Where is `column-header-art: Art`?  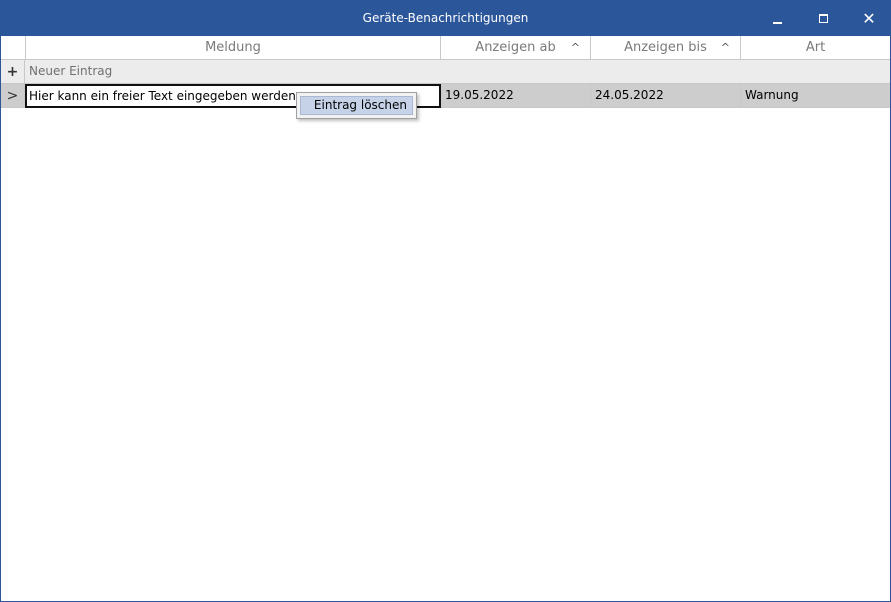
column-header-art: Art is located at coordinates (815, 48).